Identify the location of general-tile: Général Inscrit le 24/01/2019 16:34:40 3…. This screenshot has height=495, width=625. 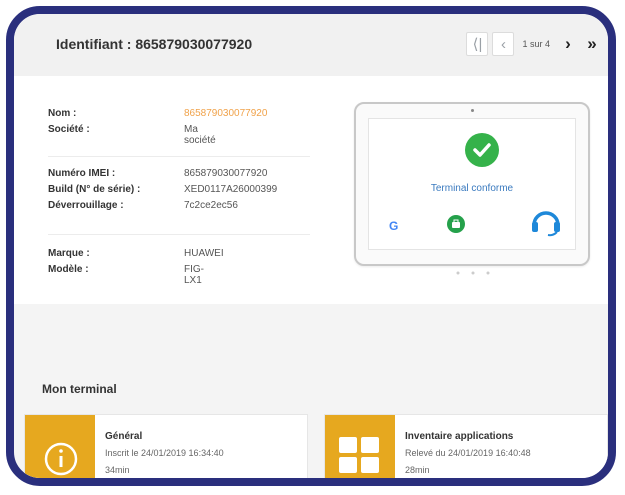
(166, 446).